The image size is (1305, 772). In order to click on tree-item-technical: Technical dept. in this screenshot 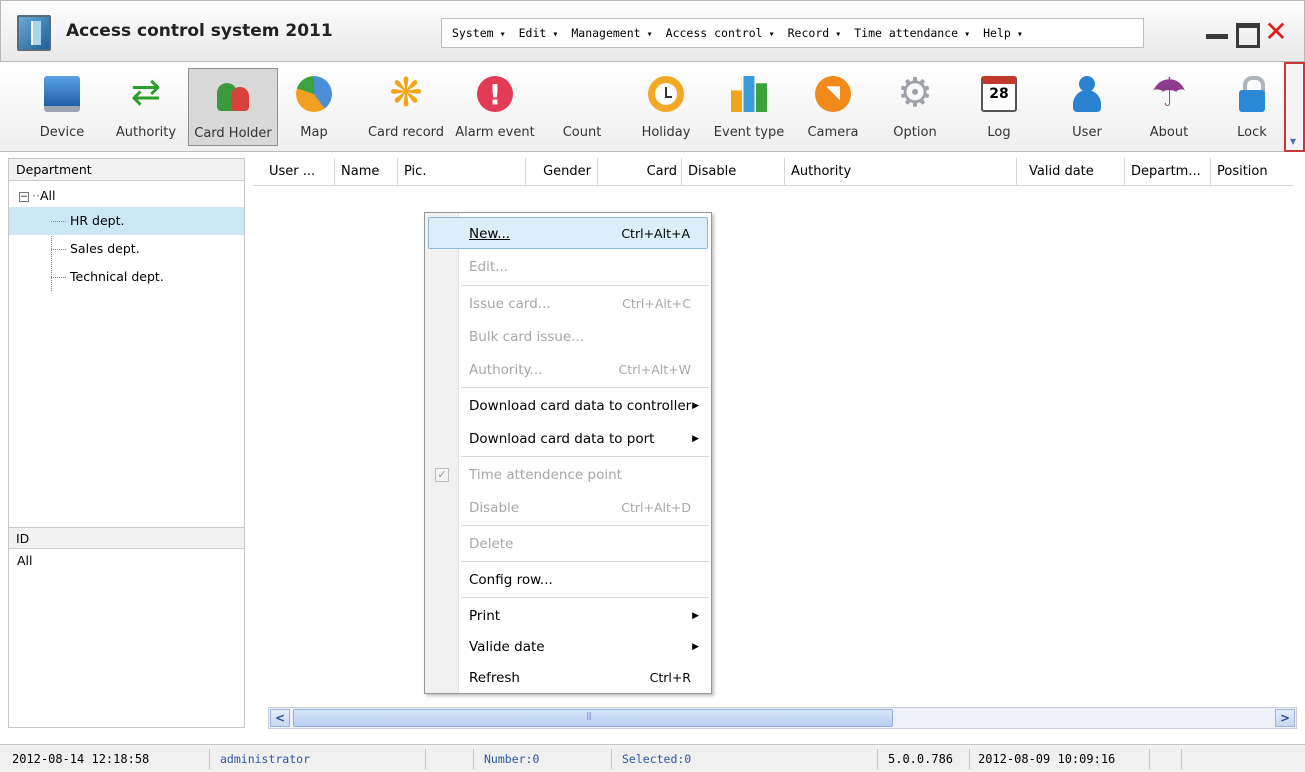, I will do `click(126, 277)`.